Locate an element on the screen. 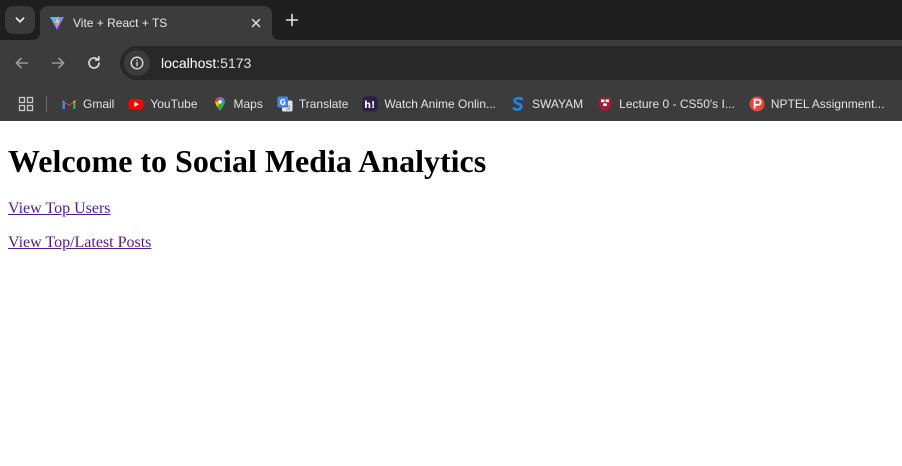 This screenshot has width=902, height=466. bookmark-translate: G 文 Translate is located at coordinates (313, 104).